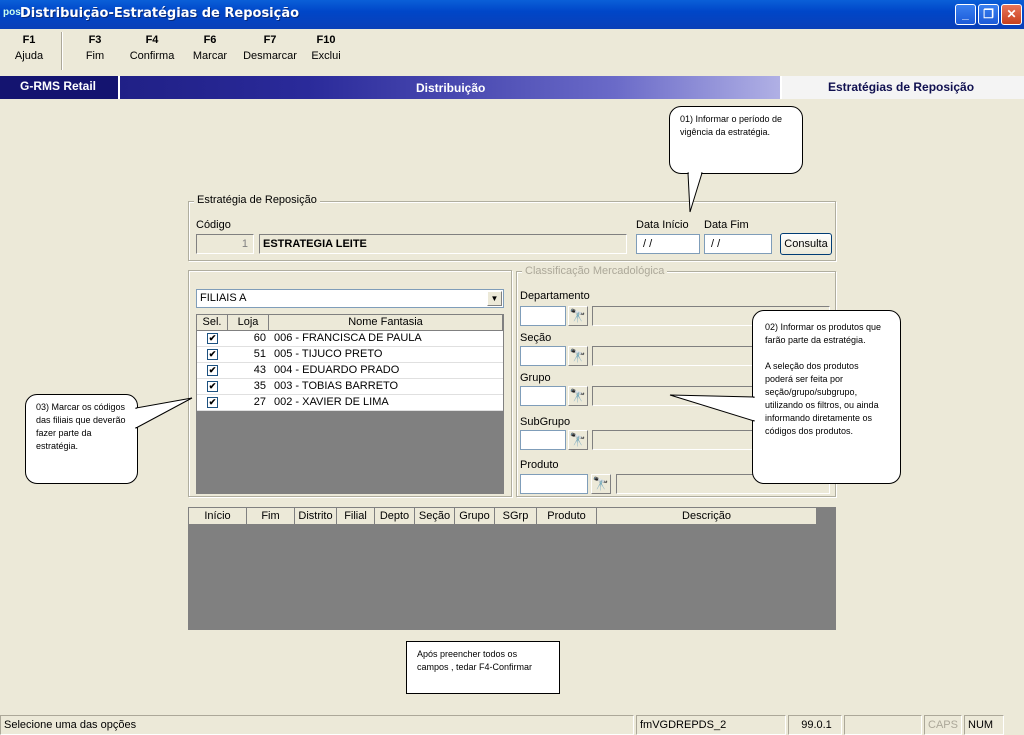  What do you see at coordinates (543, 316) in the screenshot?
I see `department-code-field` at bounding box center [543, 316].